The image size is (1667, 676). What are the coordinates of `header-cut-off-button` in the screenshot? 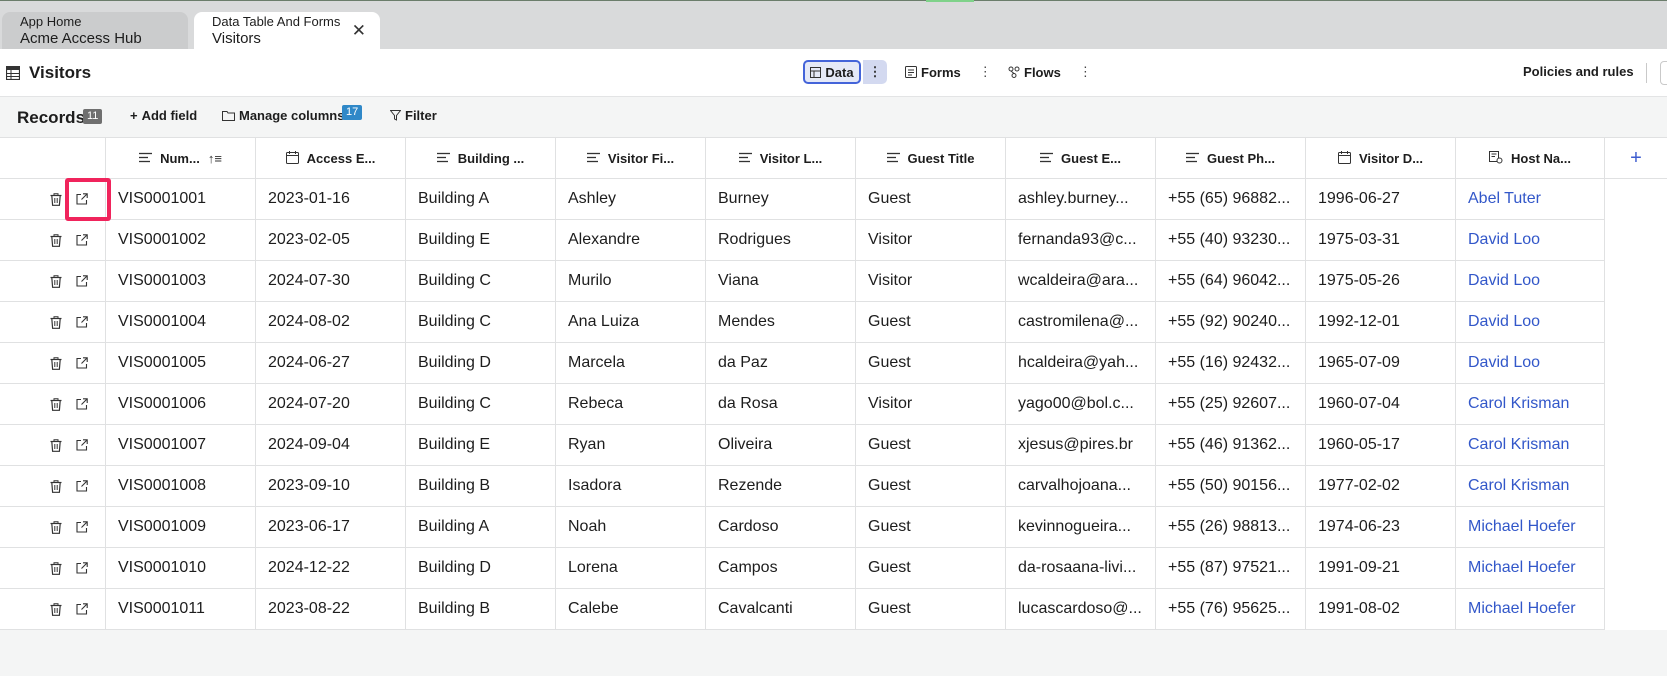 It's located at (1663, 73).